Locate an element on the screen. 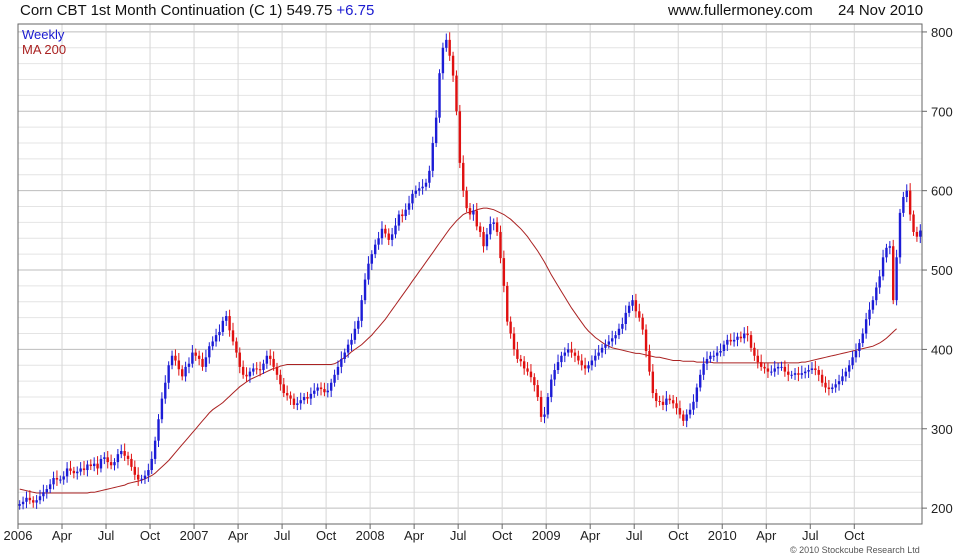 Image resolution: width=980 pixels, height=560 pixels. x-tick-label: 2007 is located at coordinates (194, 535).